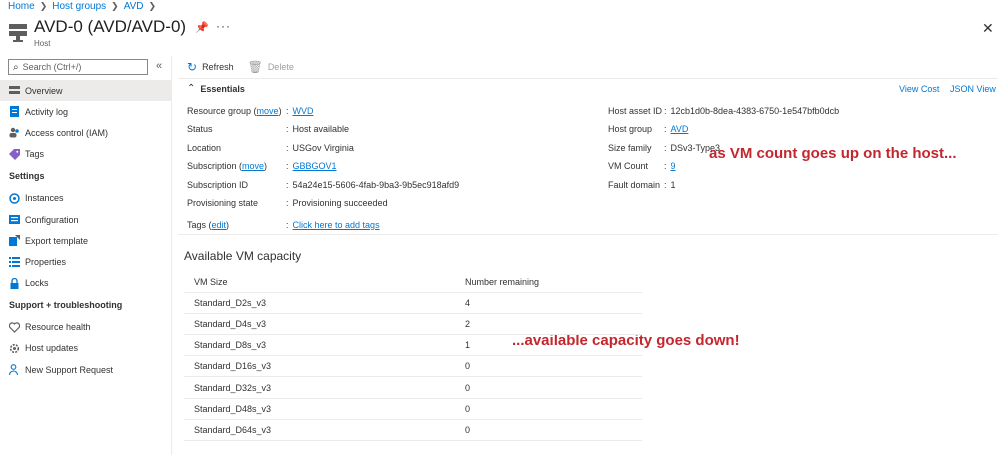 The image size is (998, 455). Describe the element at coordinates (85, 348) in the screenshot. I see `sidebar-item-host-updates: Host updates` at that location.